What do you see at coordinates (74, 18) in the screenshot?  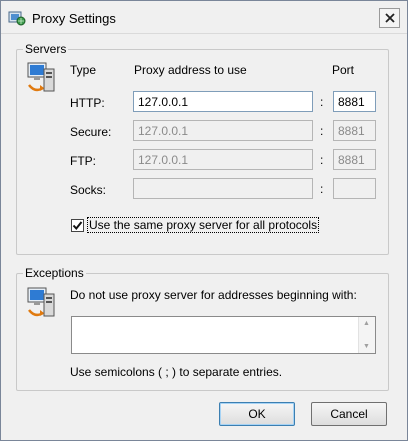 I see `window-title: Proxy Settings` at bounding box center [74, 18].